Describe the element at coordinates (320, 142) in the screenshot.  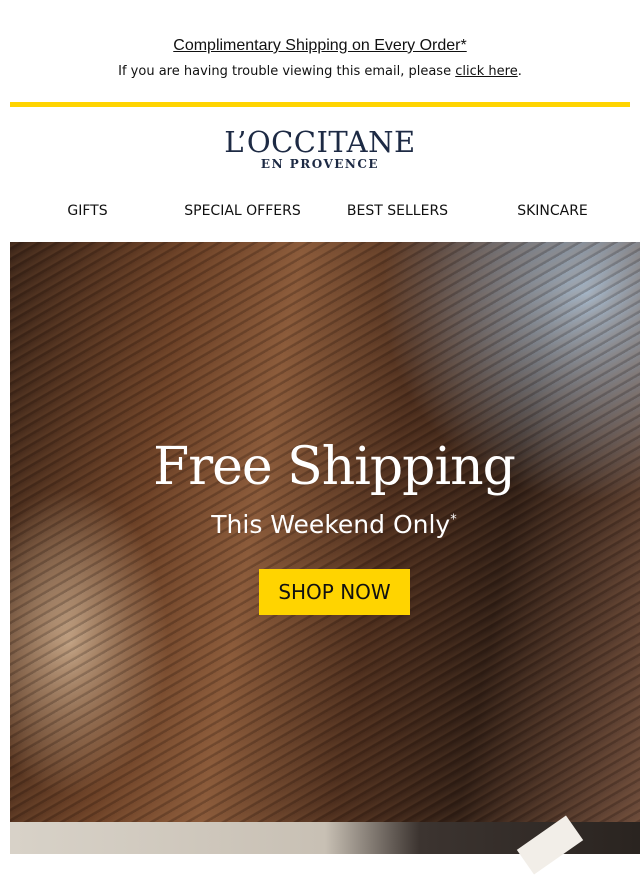
I see `logo-main-text: L’OCCITANE` at that location.